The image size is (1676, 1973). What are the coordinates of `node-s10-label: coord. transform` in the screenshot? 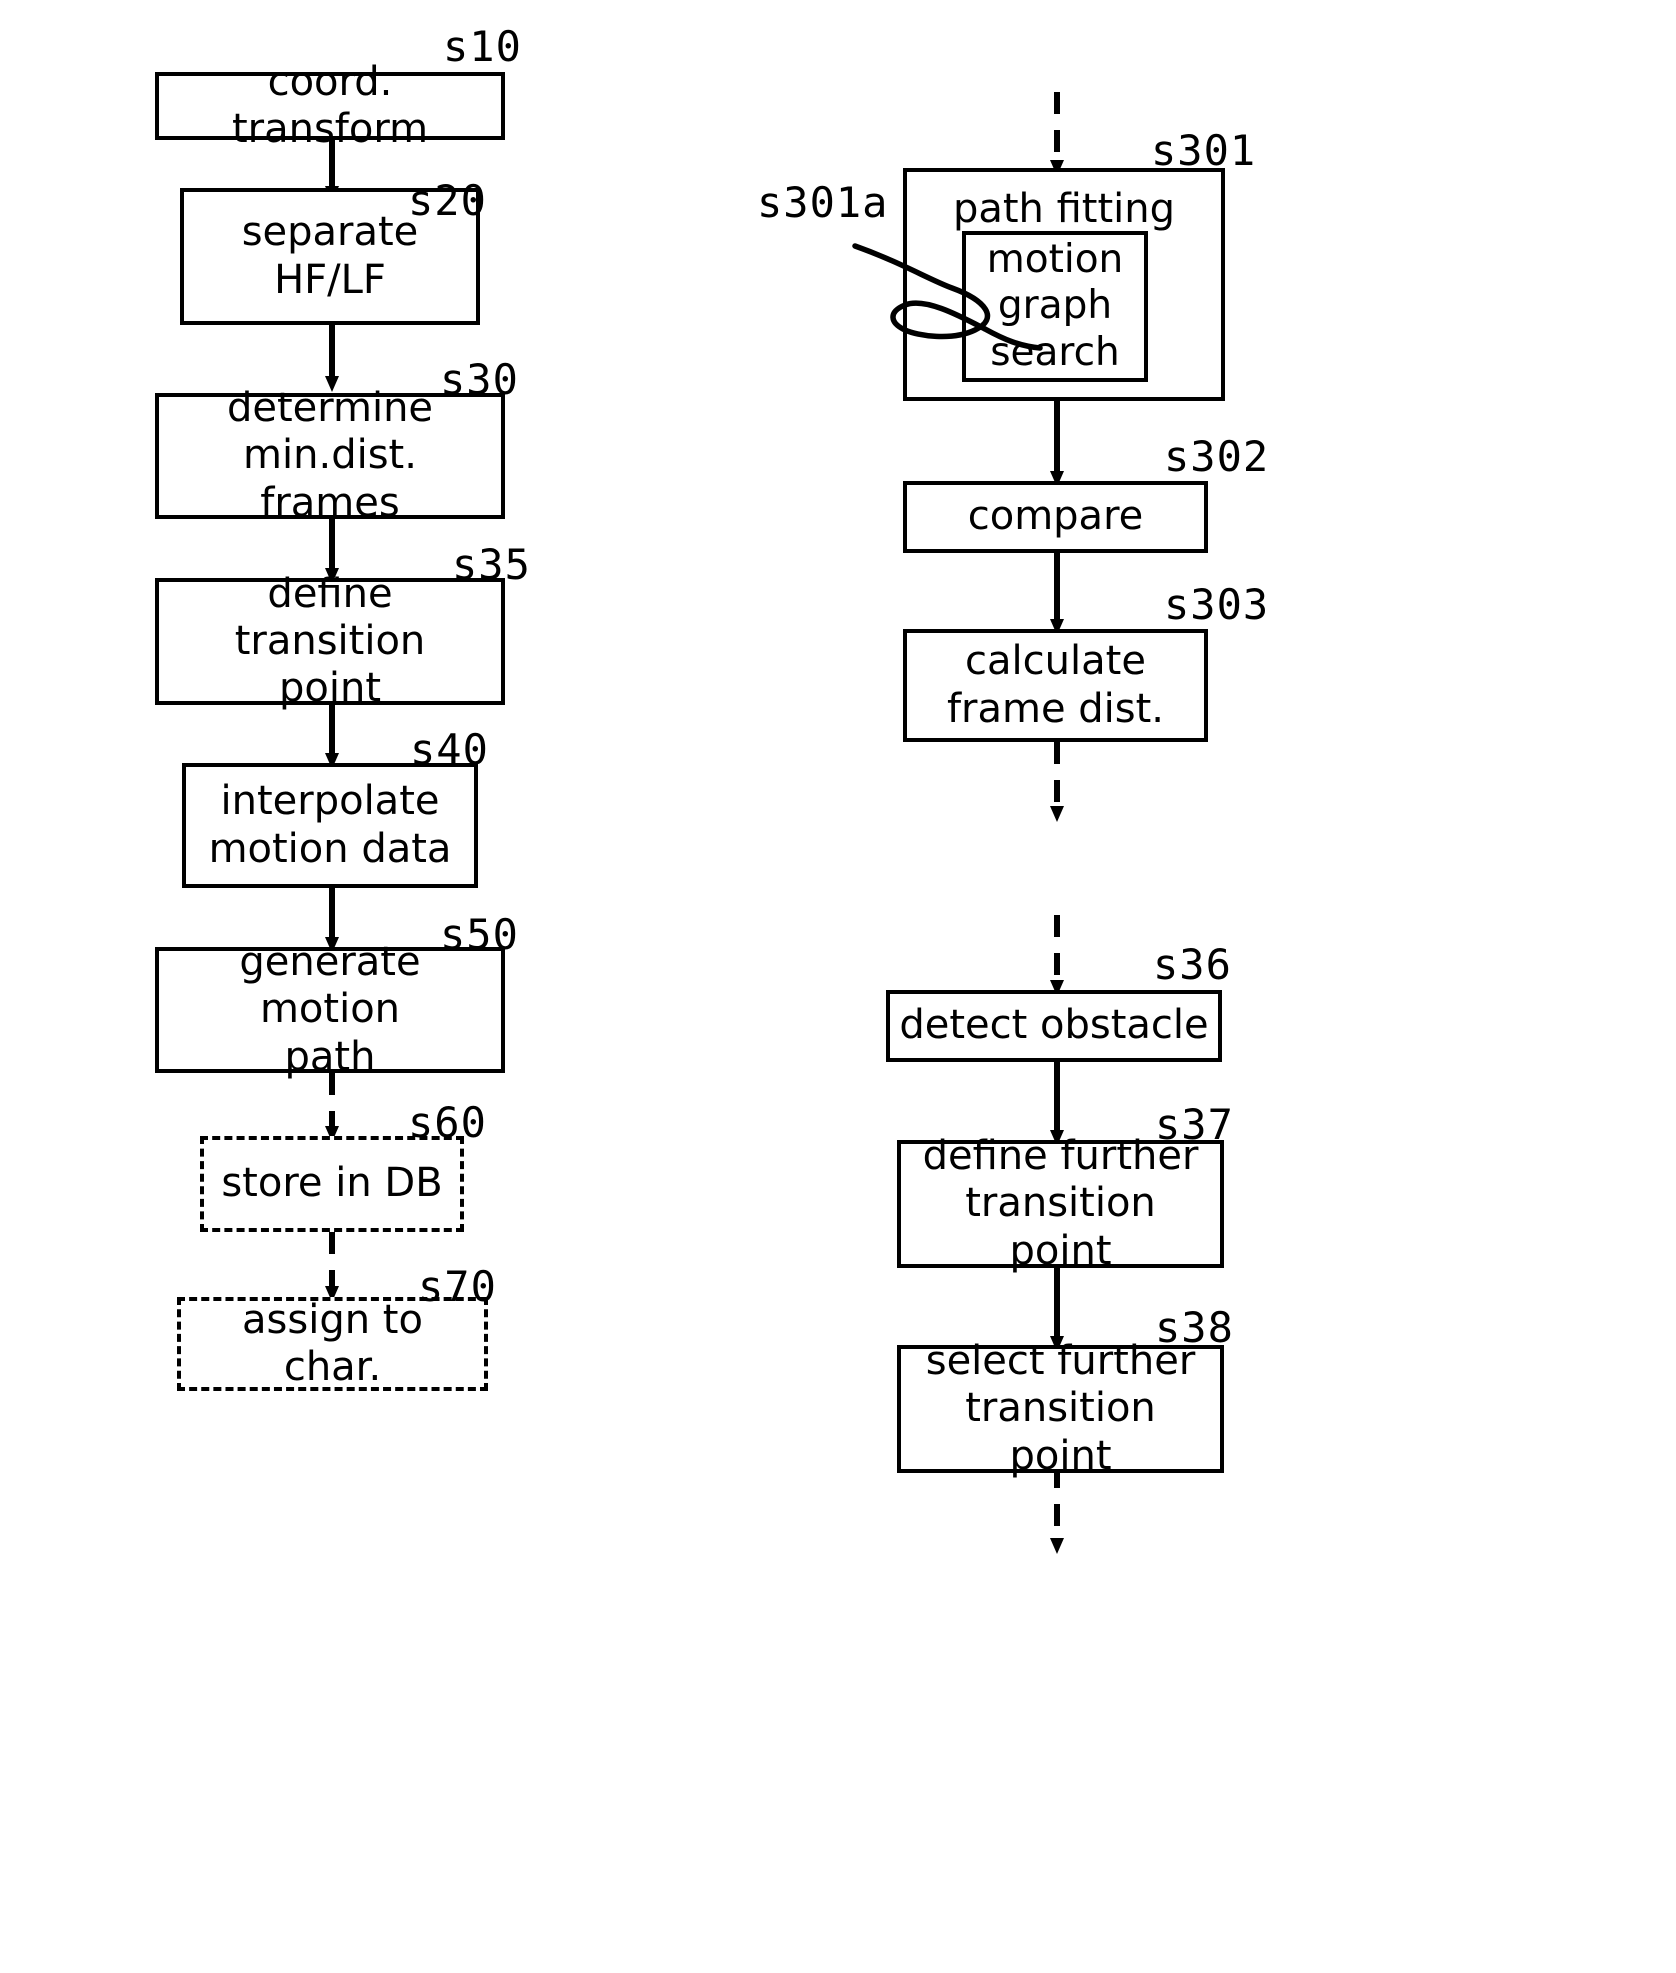 It's located at (330, 105).